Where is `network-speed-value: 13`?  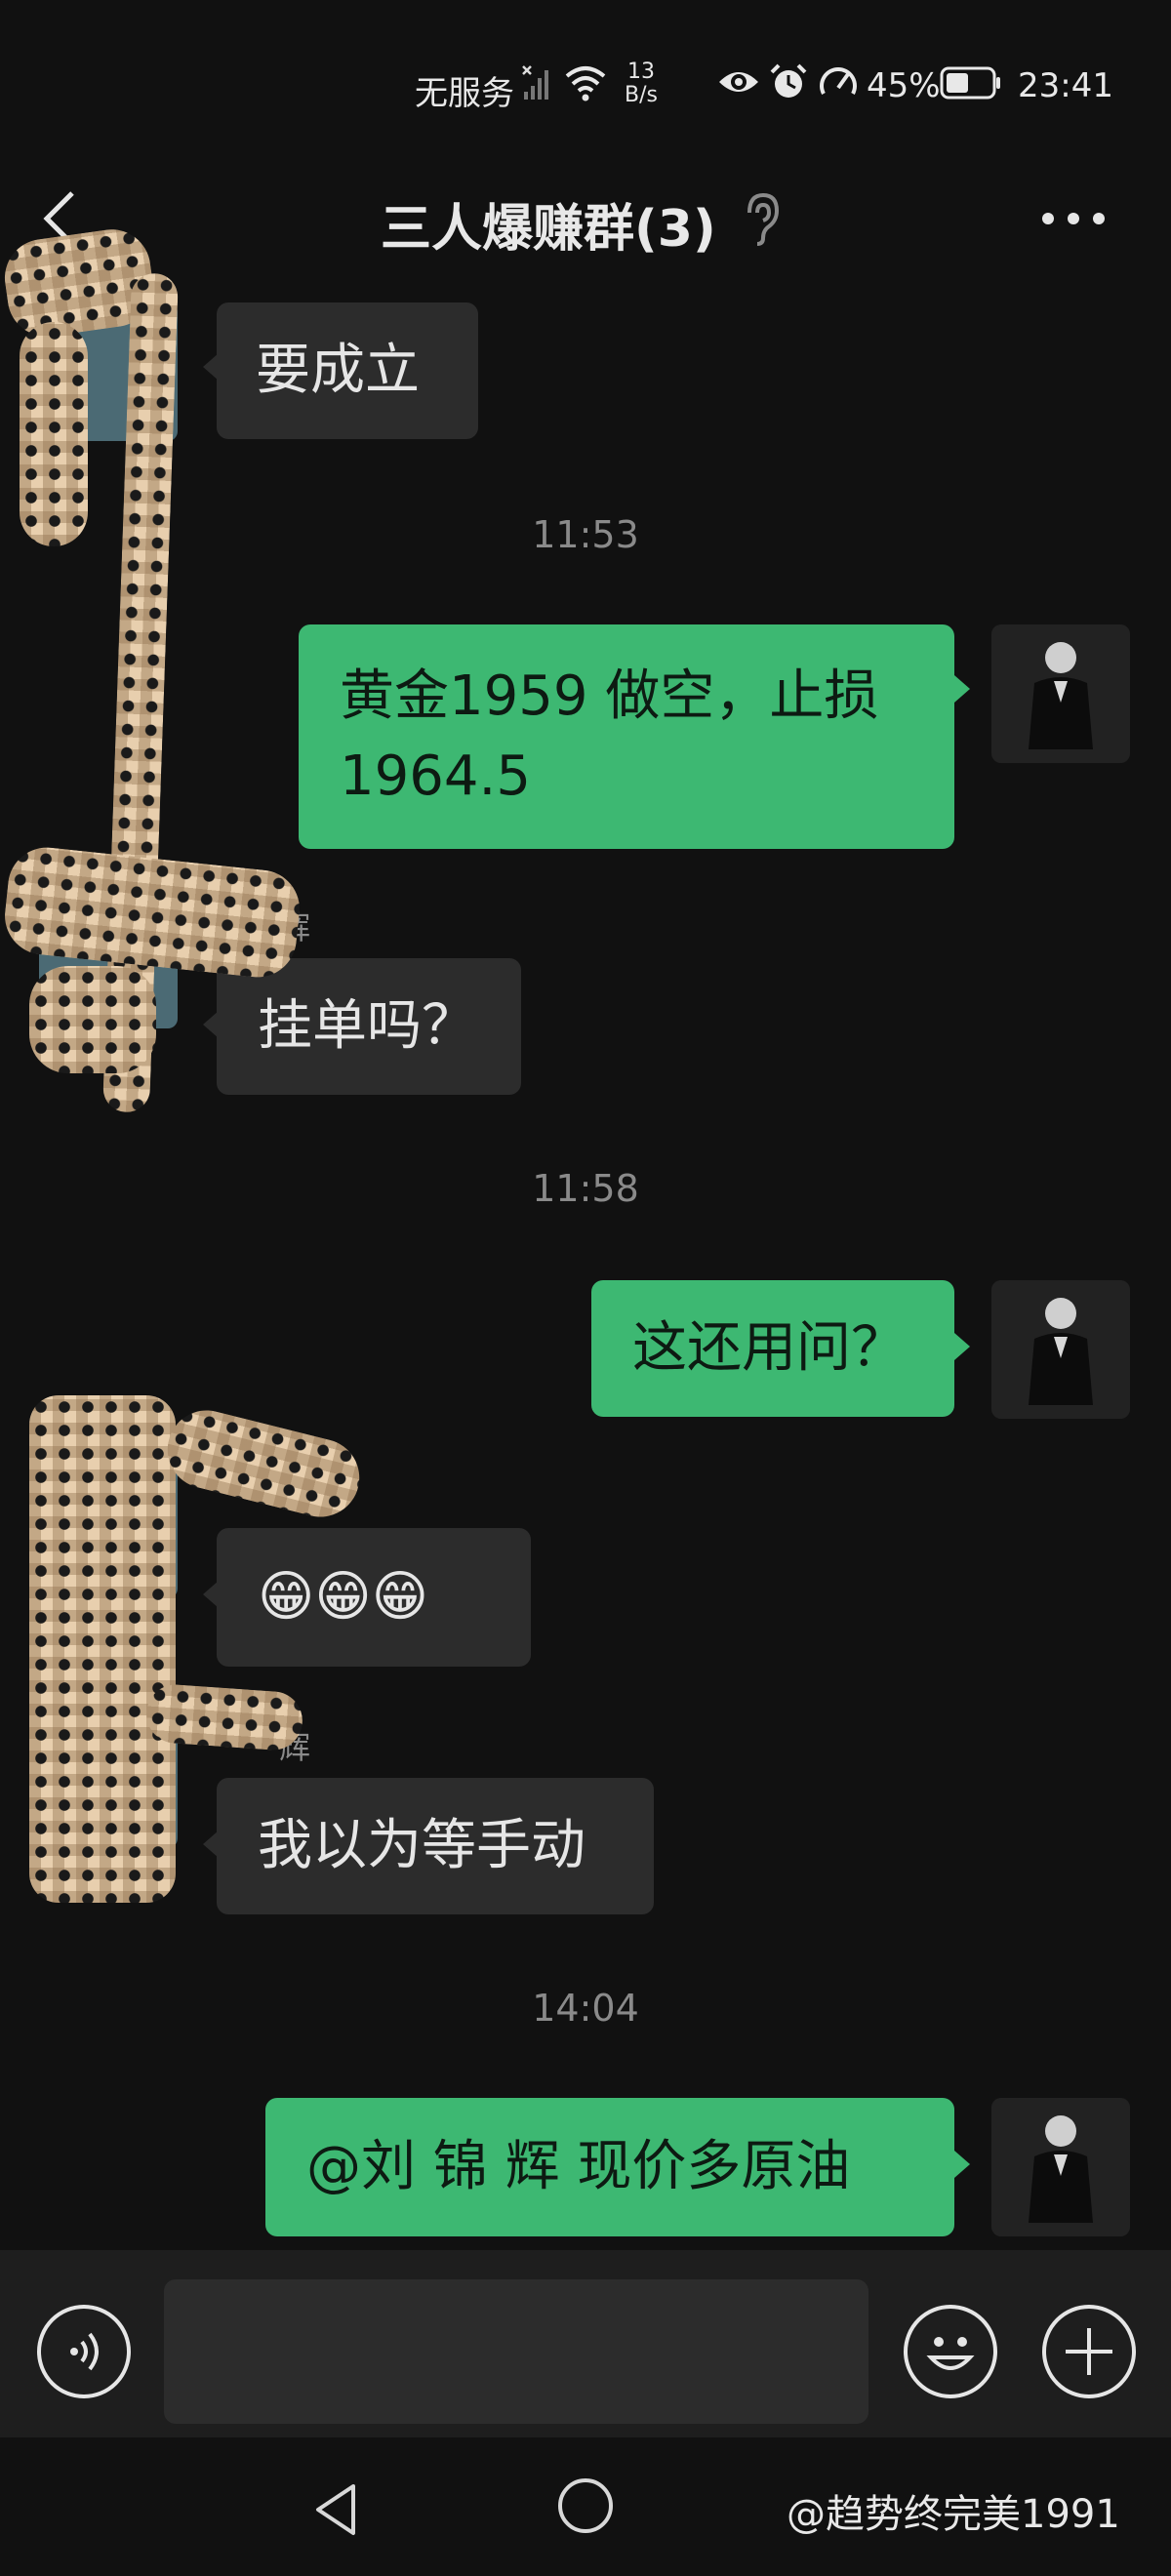 network-speed-value: 13 is located at coordinates (640, 72).